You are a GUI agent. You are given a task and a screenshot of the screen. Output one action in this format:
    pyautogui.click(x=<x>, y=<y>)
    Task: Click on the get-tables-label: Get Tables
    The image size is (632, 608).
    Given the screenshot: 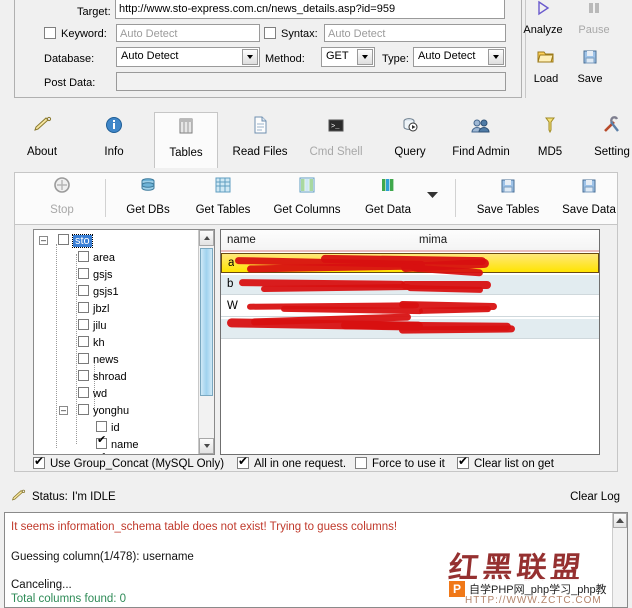 What is the action you would take?
    pyautogui.click(x=223, y=210)
    